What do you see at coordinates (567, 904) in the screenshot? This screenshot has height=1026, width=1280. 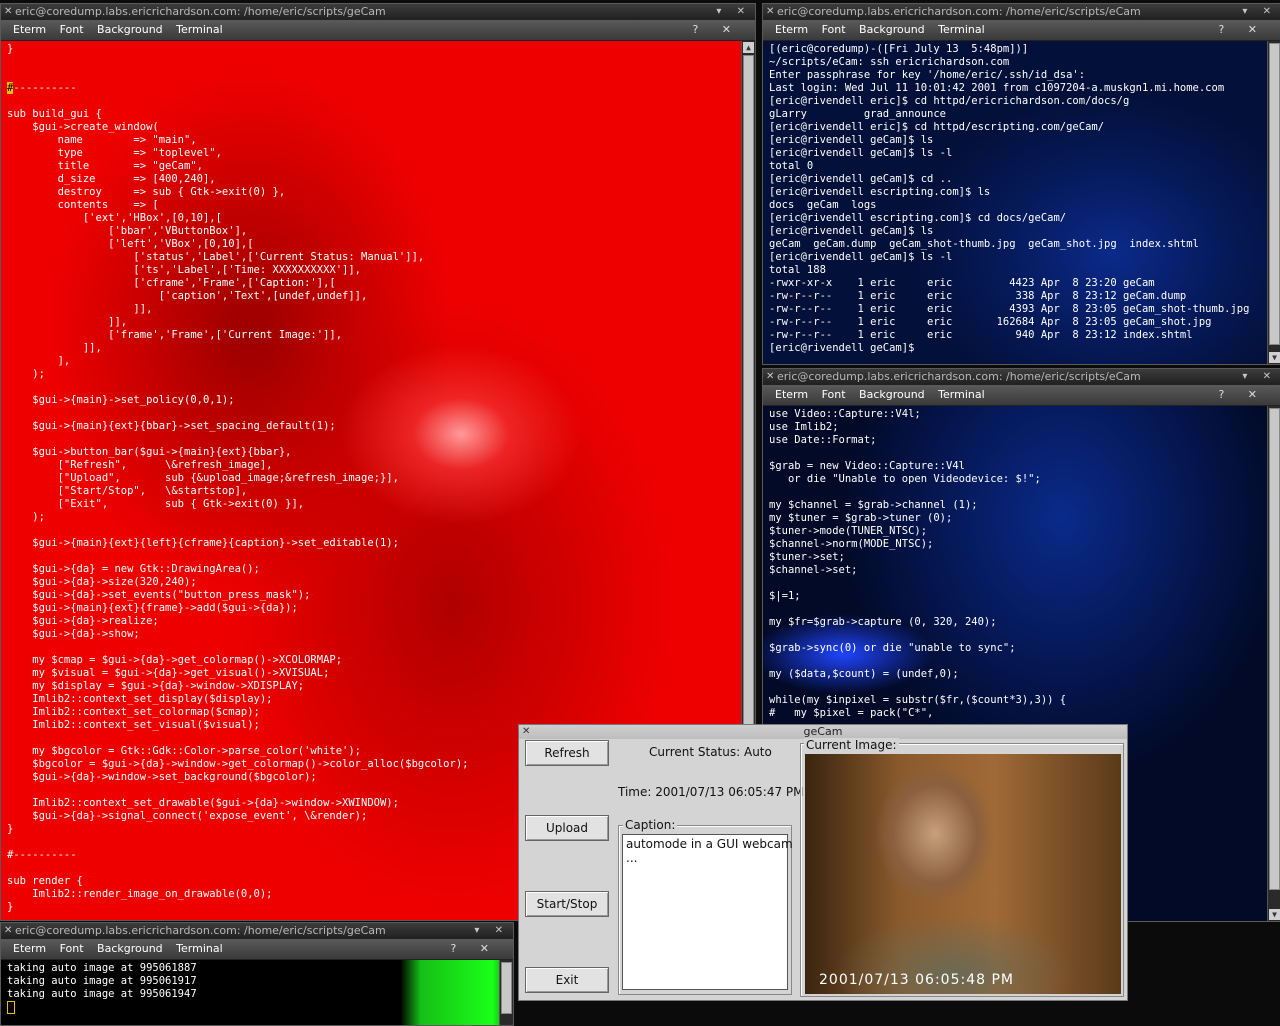 I see `start-stop-button: Start/Stop` at bounding box center [567, 904].